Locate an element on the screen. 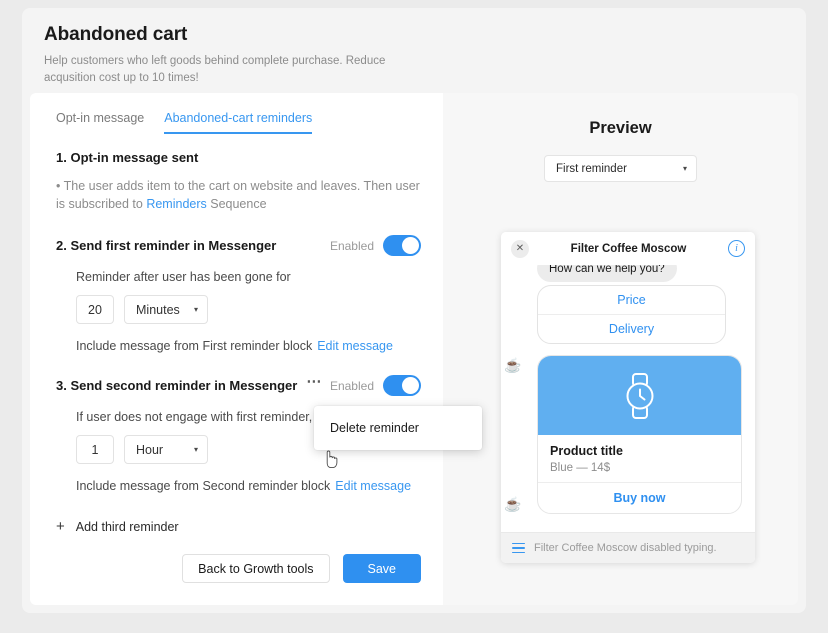 This screenshot has height=633, width=828. step-3-delay-unit-select: Hour ▾ is located at coordinates (166, 449).